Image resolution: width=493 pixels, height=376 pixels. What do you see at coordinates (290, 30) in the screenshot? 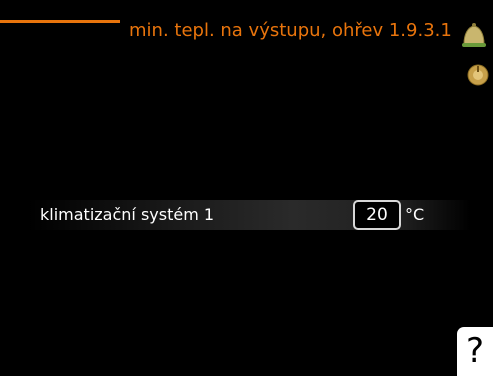
I see `page-title: min. tepl. na výstupu, ohřev 1.9.3.1` at bounding box center [290, 30].